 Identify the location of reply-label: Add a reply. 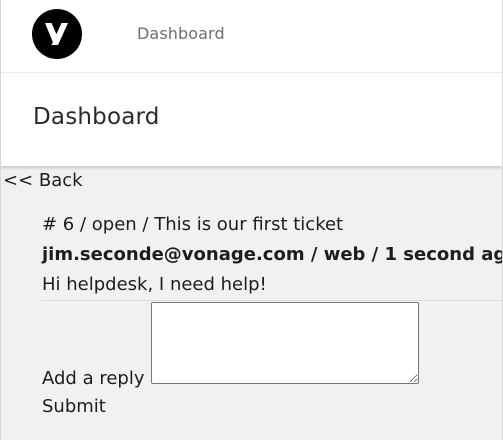
(93, 378).